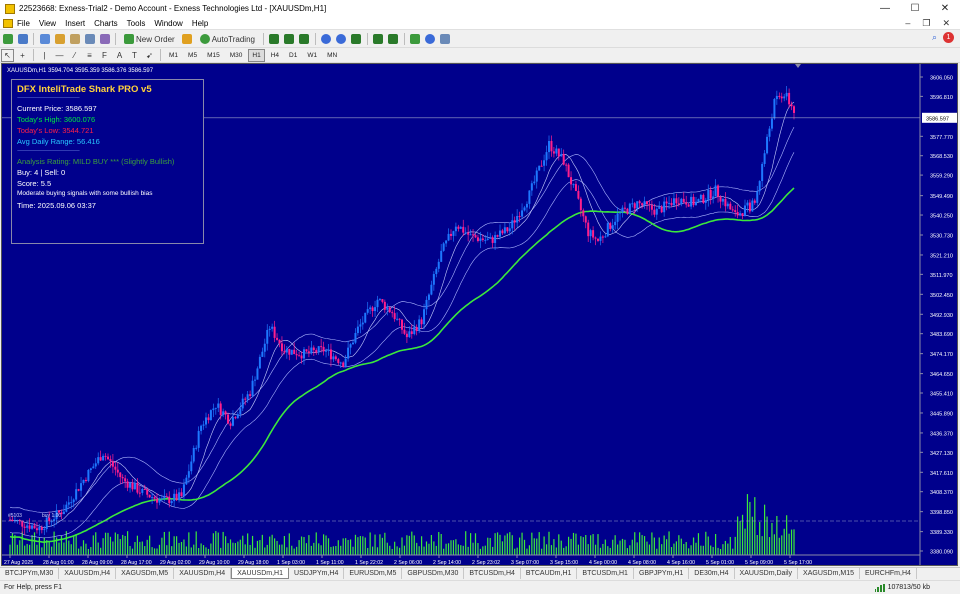 The image size is (960, 594). What do you see at coordinates (907, 23) in the screenshot?
I see `child-minimize-button: –` at bounding box center [907, 23].